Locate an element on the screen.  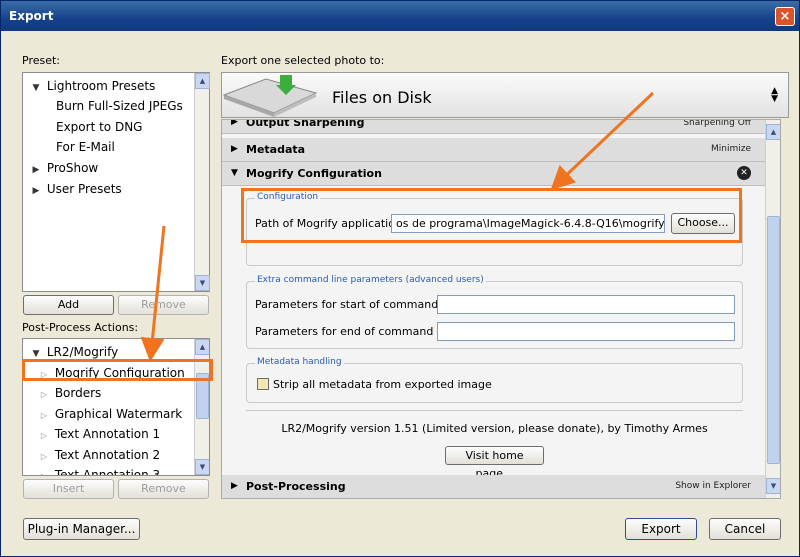
action-text-annotation-1: ▷ Text Annotation 1 is located at coordinates (98, 434).